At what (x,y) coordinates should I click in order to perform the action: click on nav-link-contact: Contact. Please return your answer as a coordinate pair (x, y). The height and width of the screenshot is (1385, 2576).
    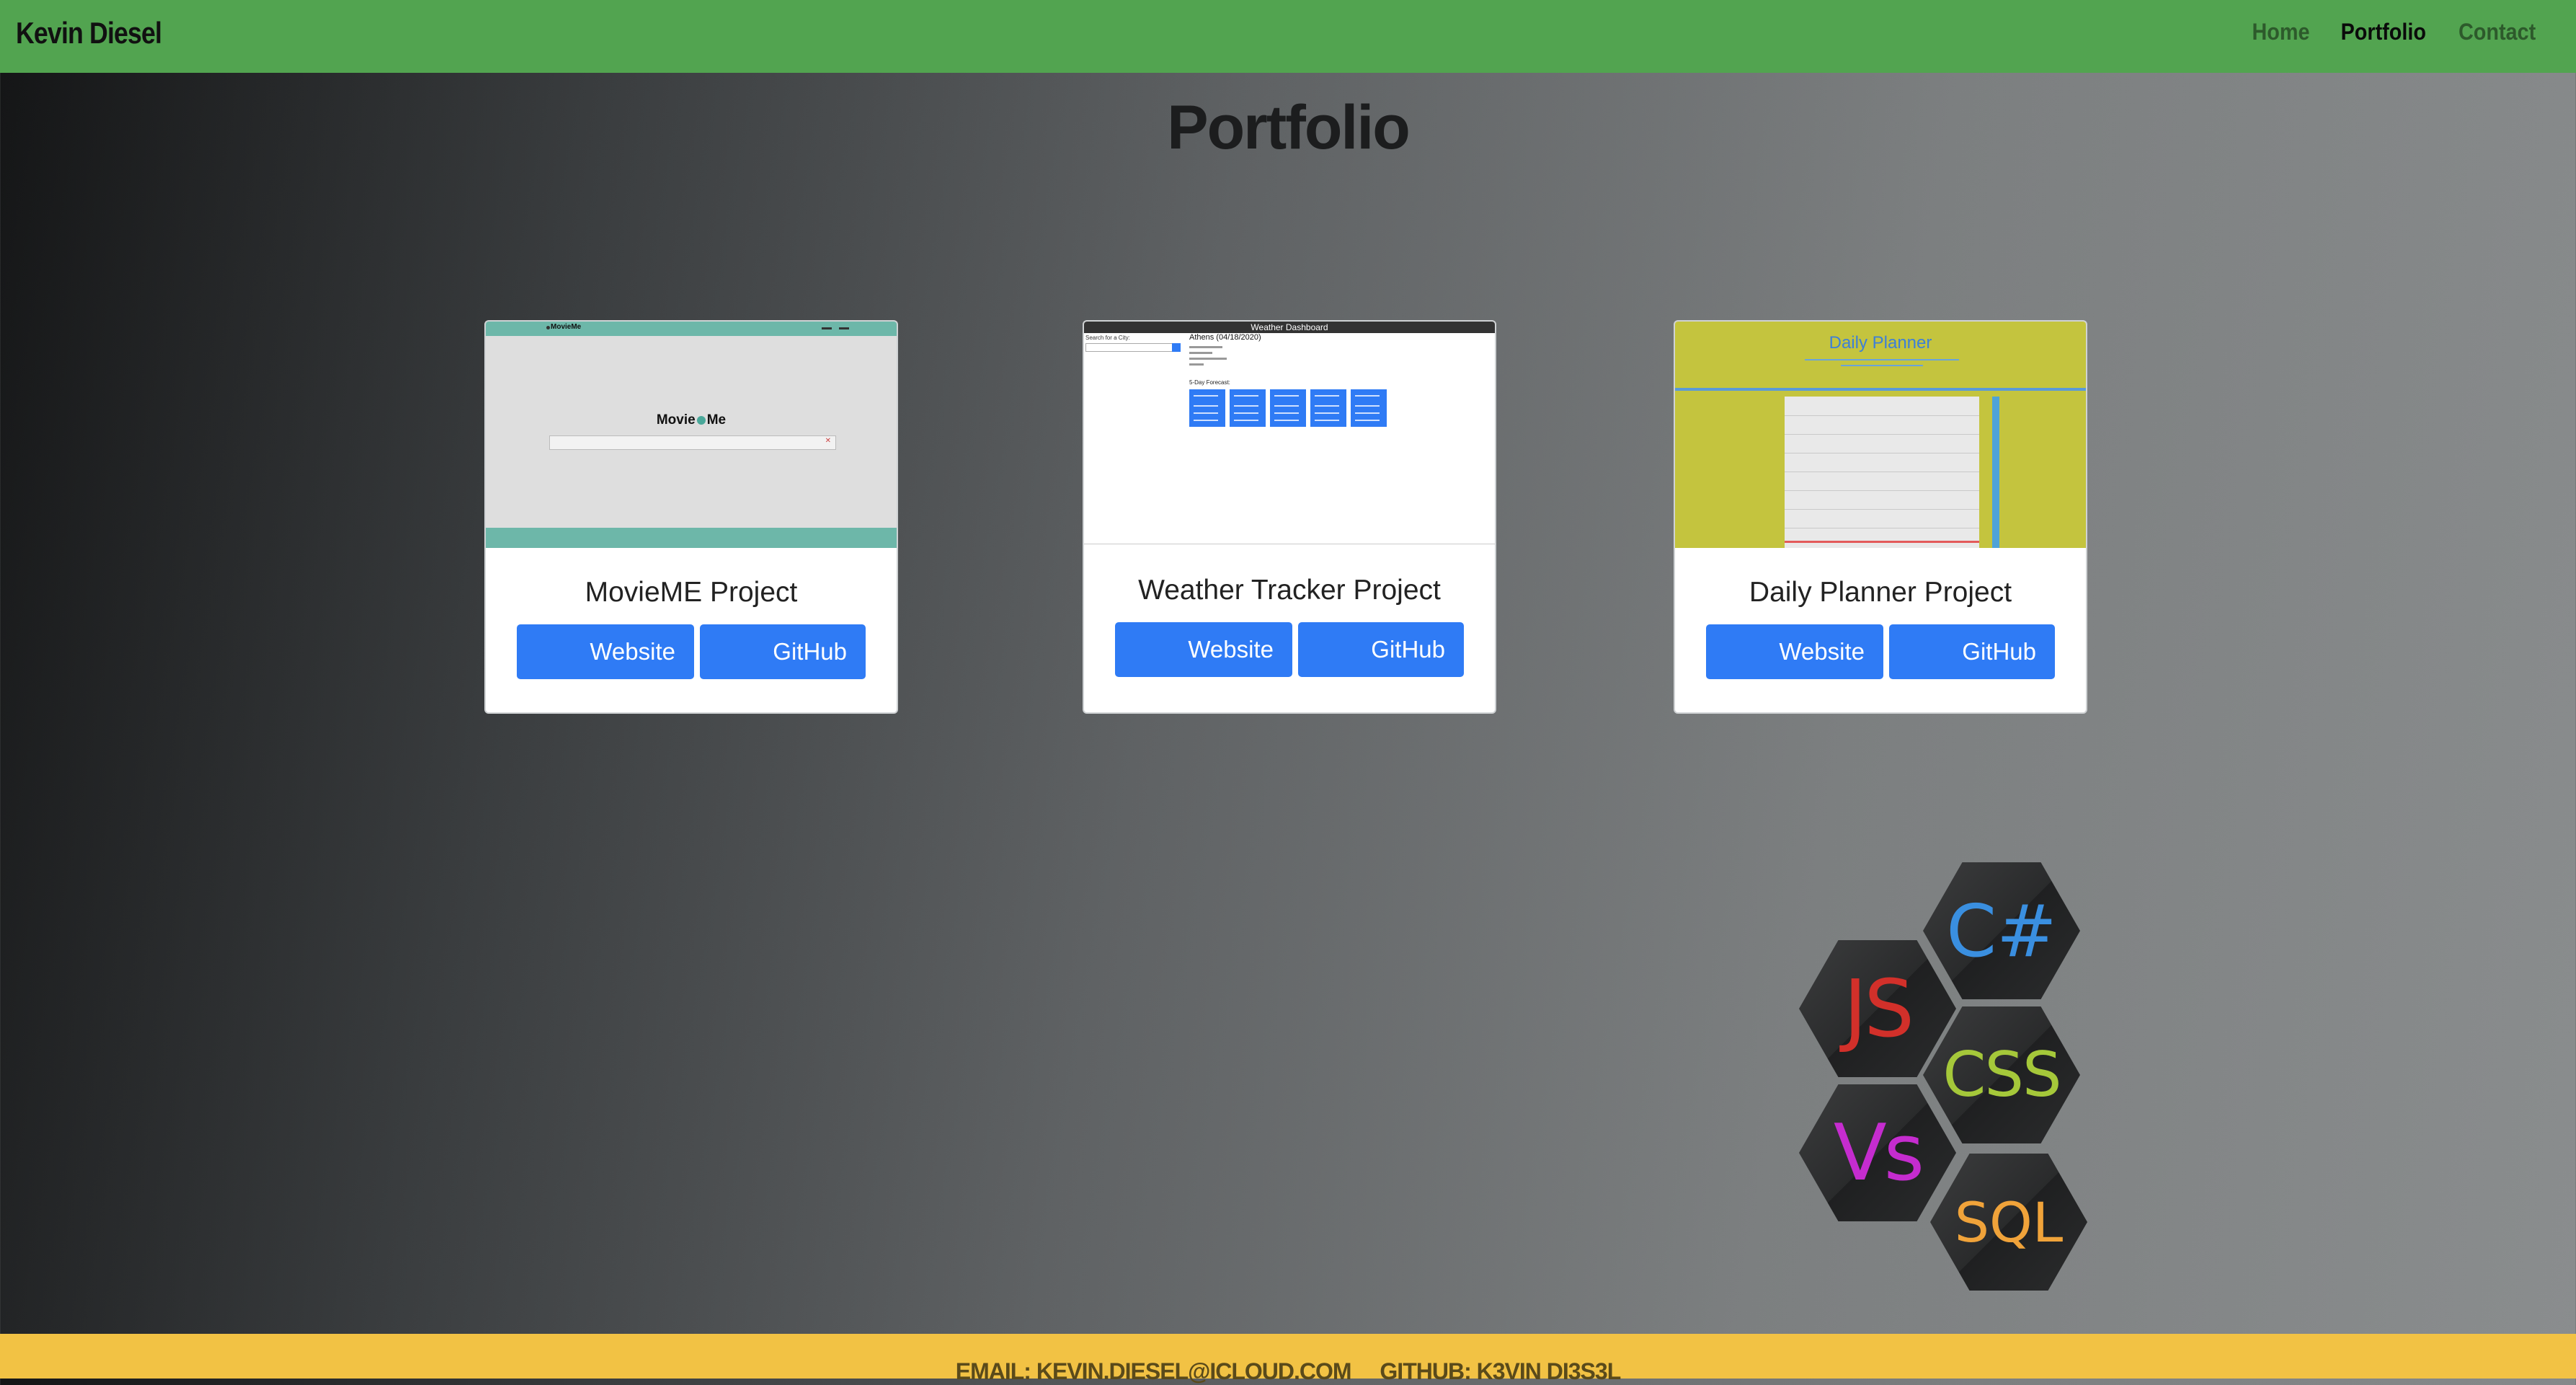
    Looking at the image, I should click on (2497, 32).